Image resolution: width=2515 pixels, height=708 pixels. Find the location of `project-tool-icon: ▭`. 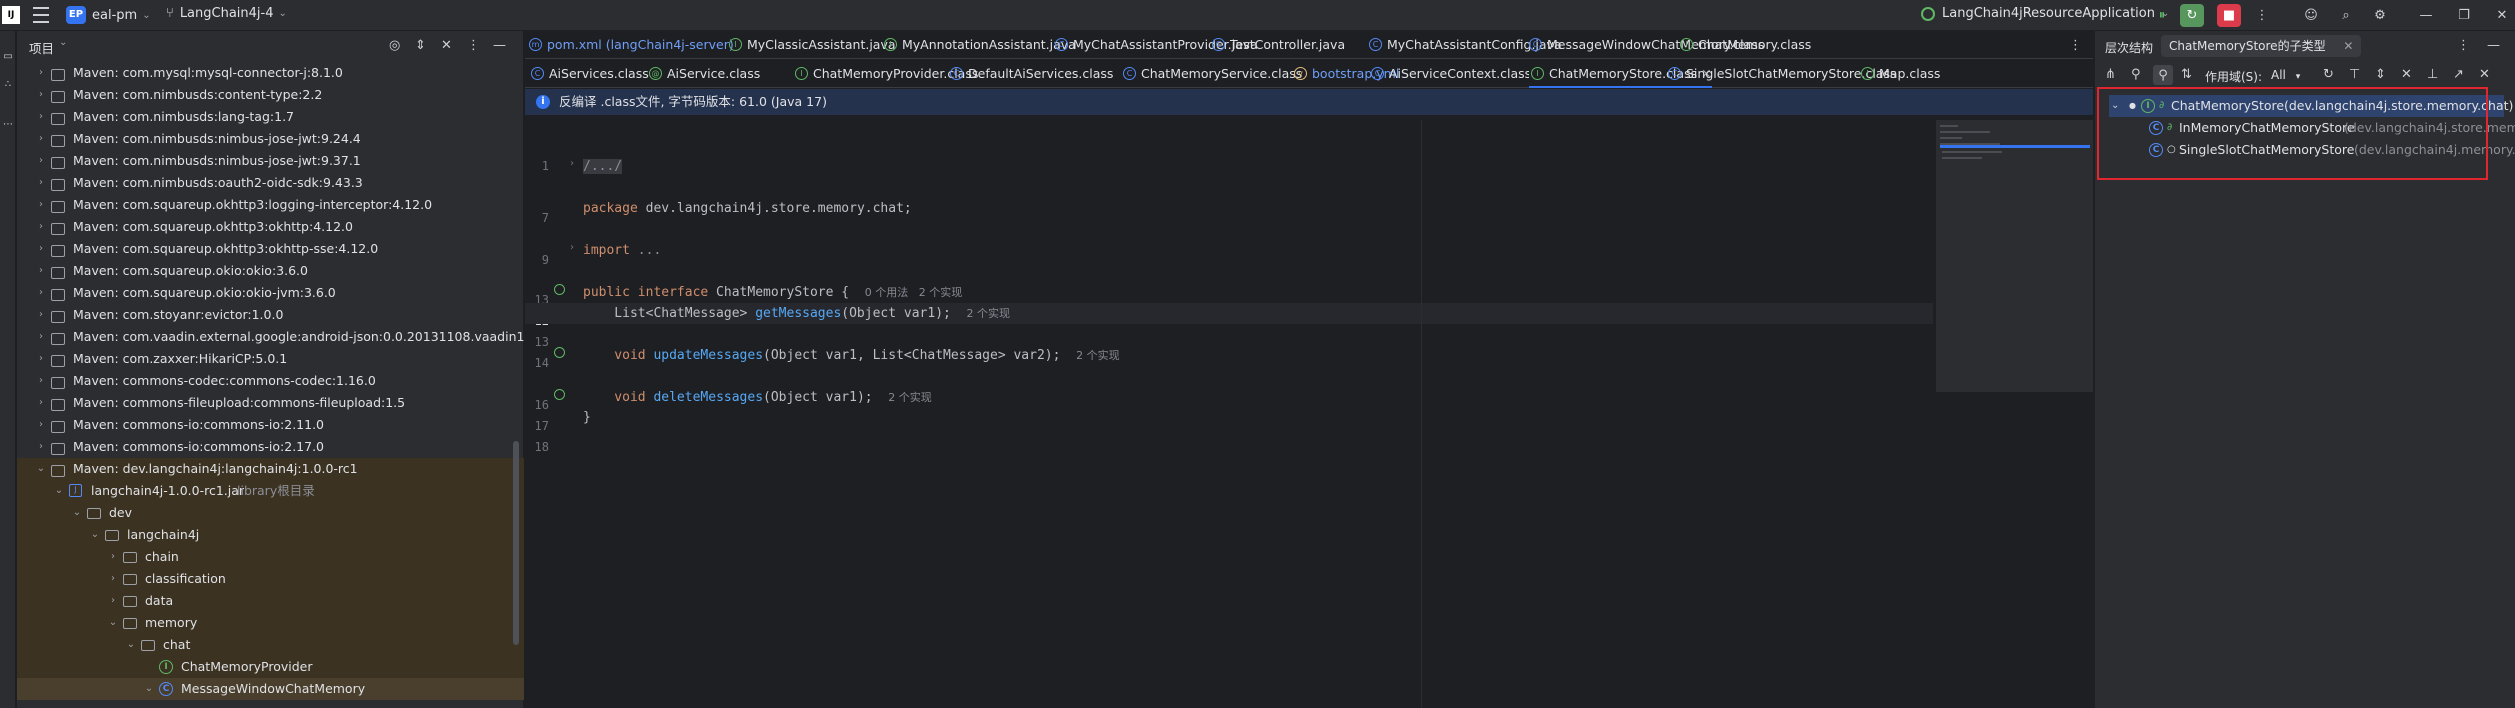

project-tool-icon: ▭ is located at coordinates (8, 56).